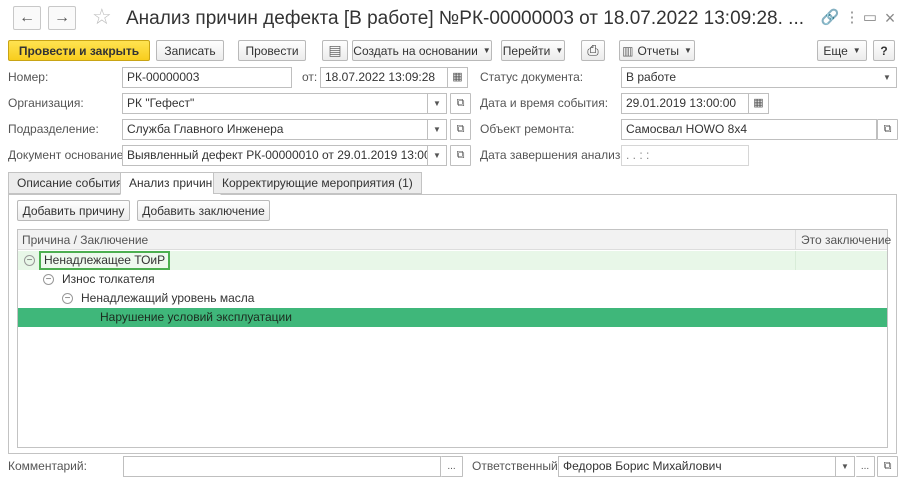  Describe the element at coordinates (517, 466) in the screenshot. I see `responsible-label: Ответственный:` at that location.